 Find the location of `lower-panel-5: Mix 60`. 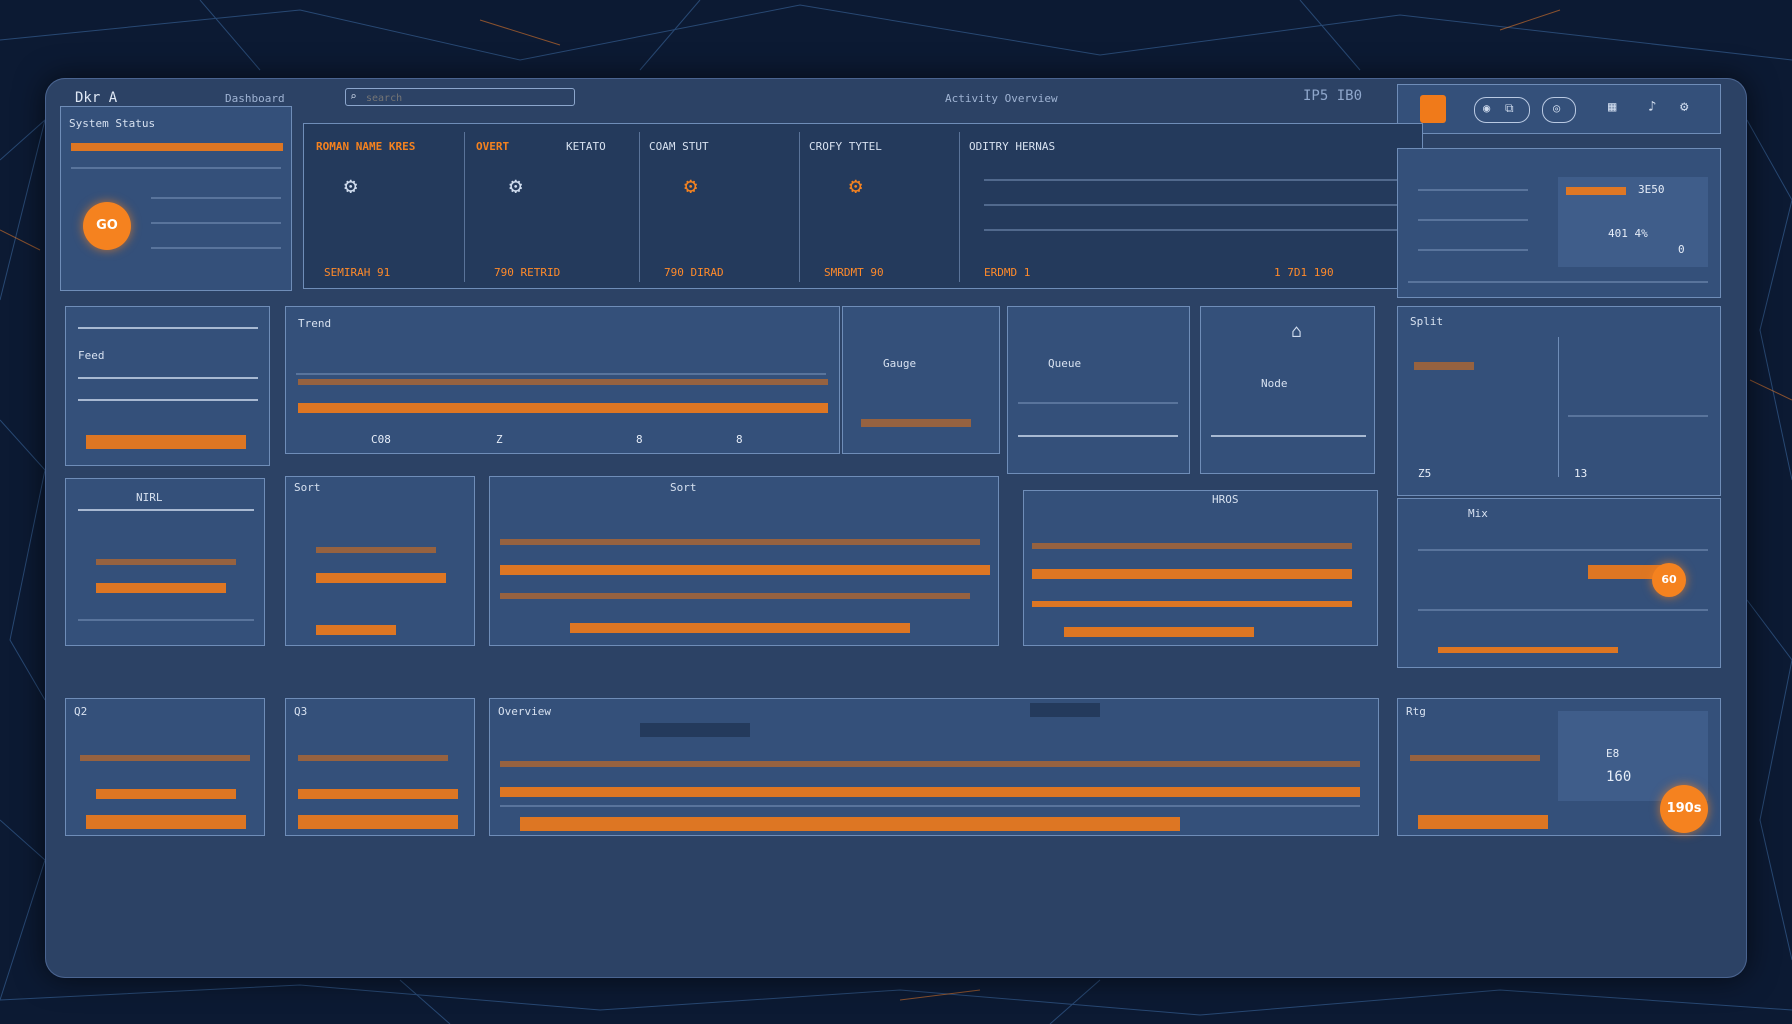

lower-panel-5: Mix 60 is located at coordinates (1559, 583).